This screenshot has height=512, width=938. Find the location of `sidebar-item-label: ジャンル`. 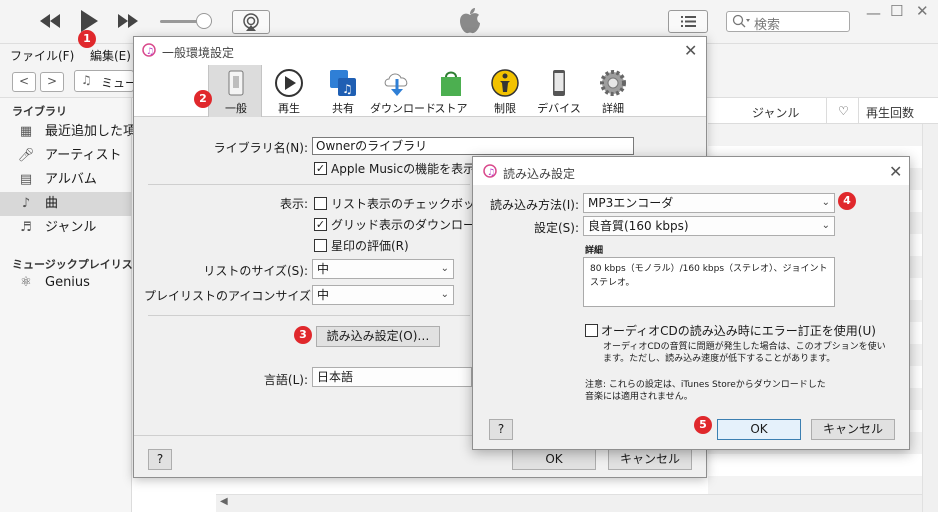

sidebar-item-label: ジャンル is located at coordinates (71, 227).